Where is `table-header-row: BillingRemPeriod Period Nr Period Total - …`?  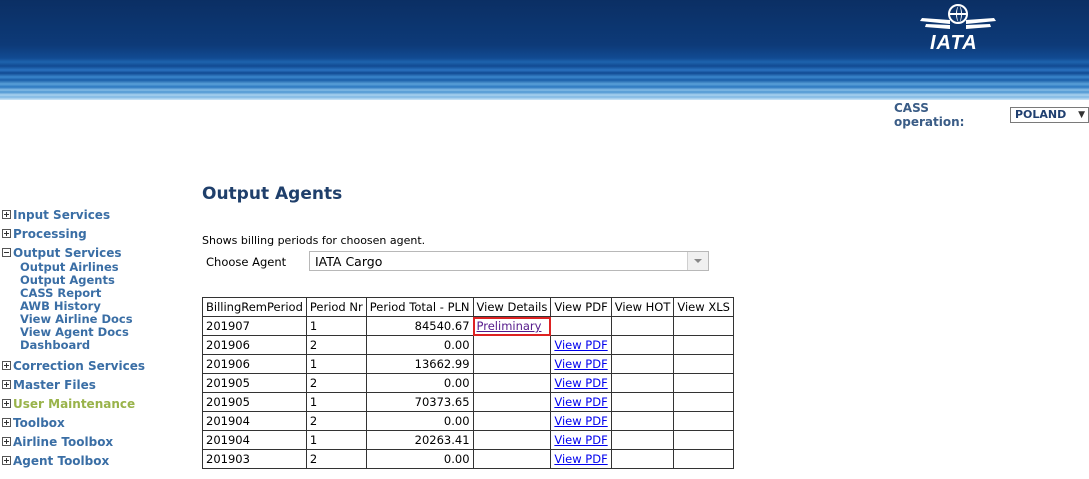 table-header-row: BillingRemPeriod Period Nr Period Total - … is located at coordinates (468, 307).